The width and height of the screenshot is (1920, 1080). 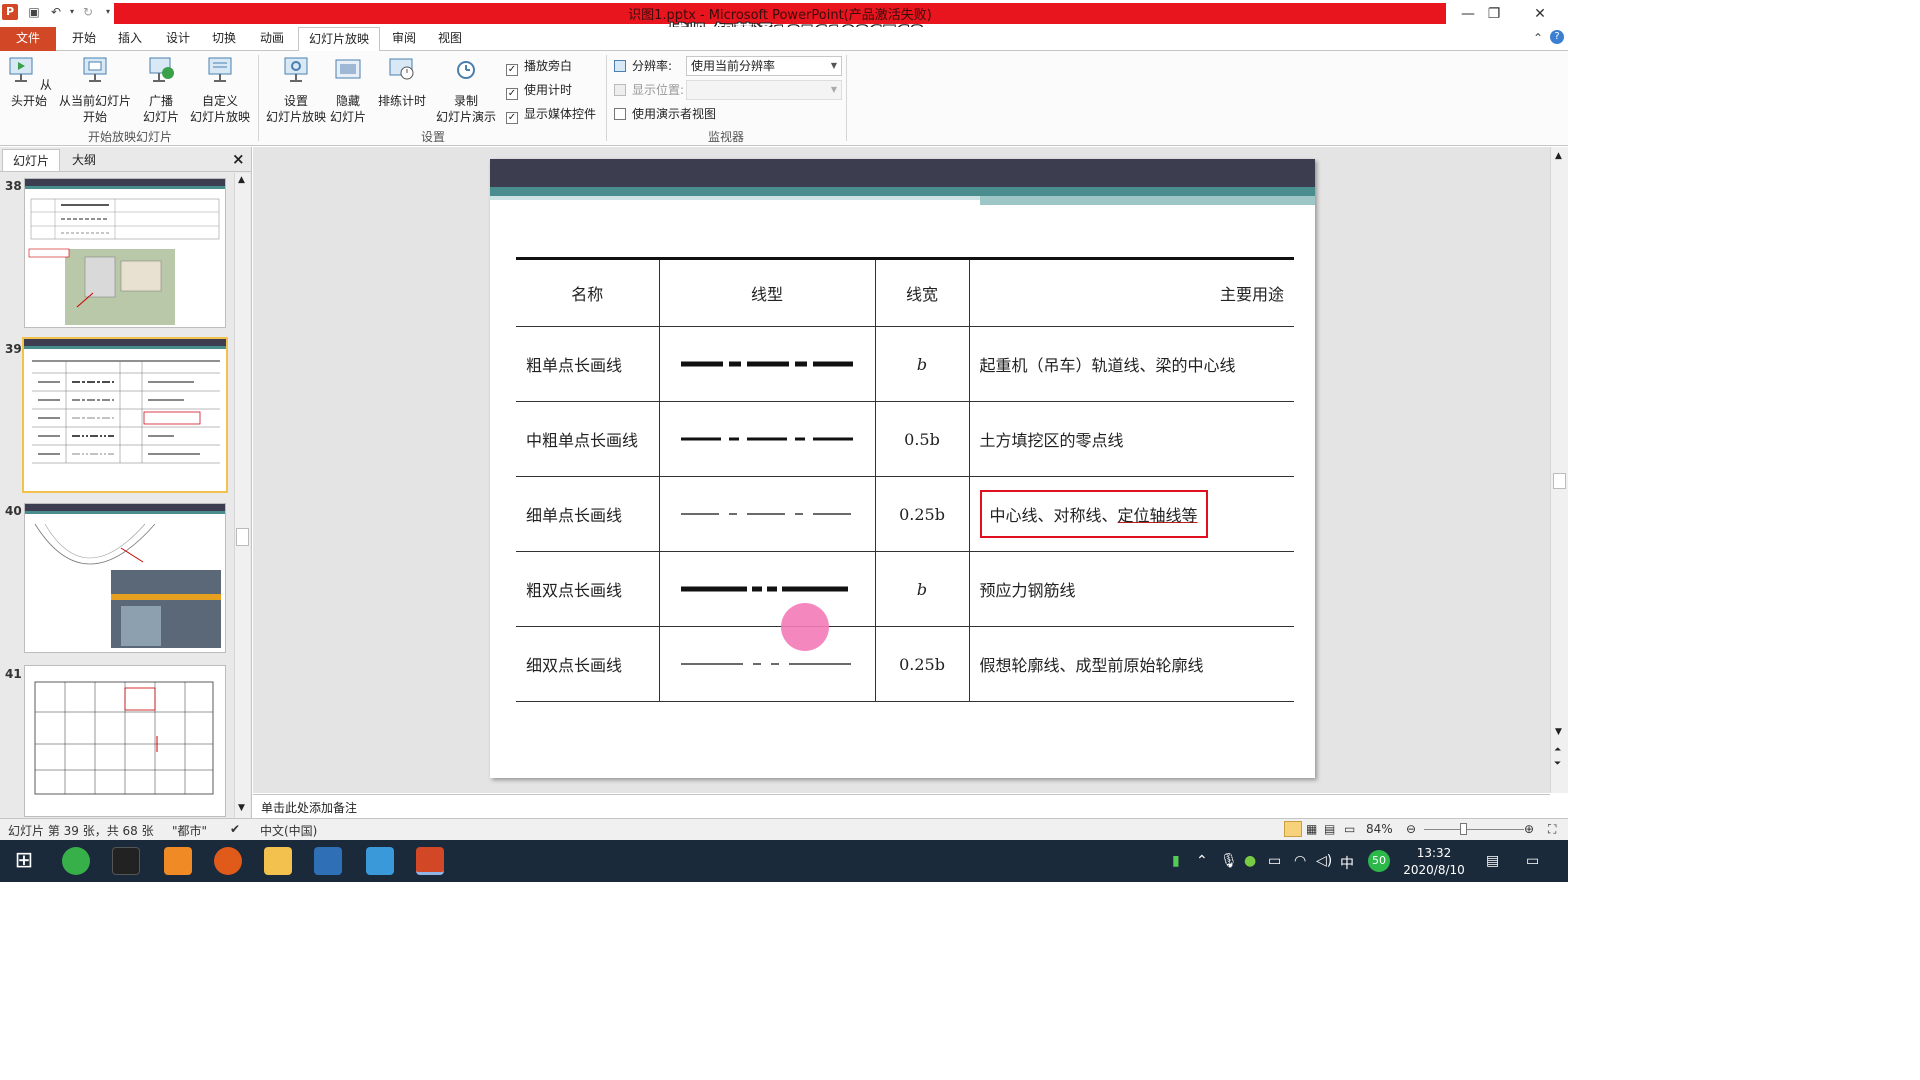 I want to click on broadcast-button: 广播 幻灯片, so click(x=161, y=90).